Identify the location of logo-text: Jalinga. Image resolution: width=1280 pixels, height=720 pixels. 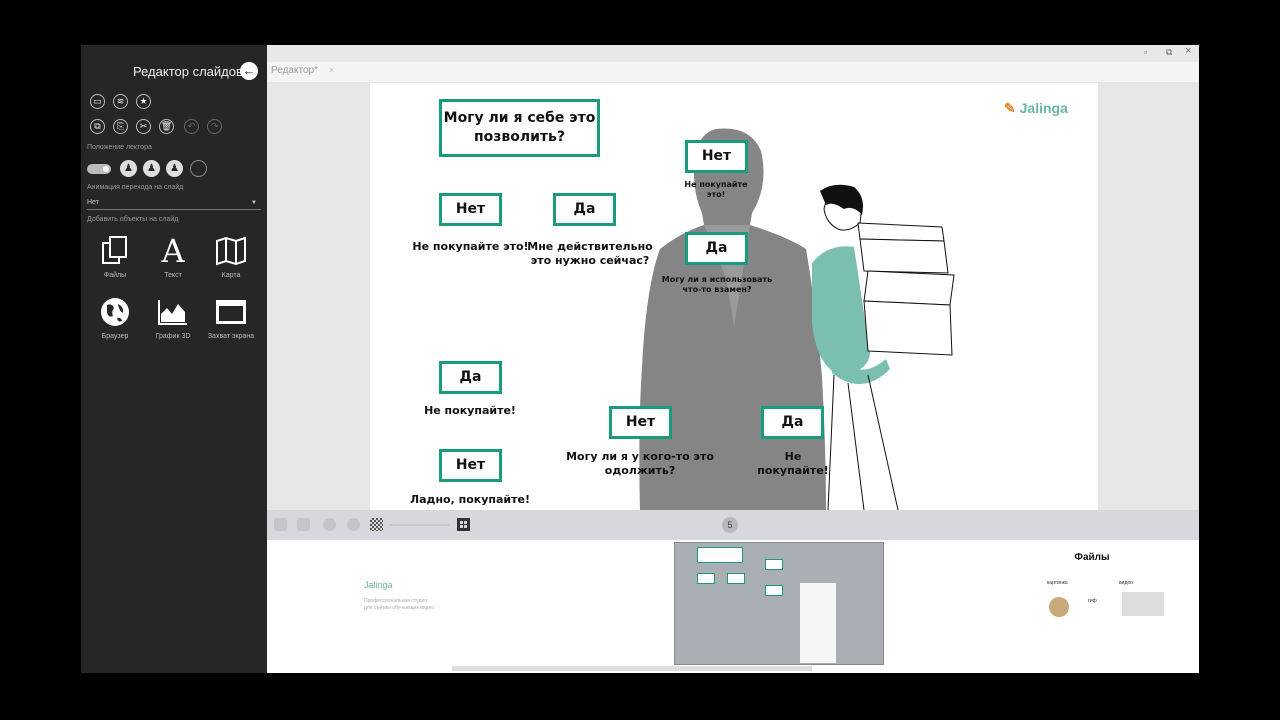
(1043, 108).